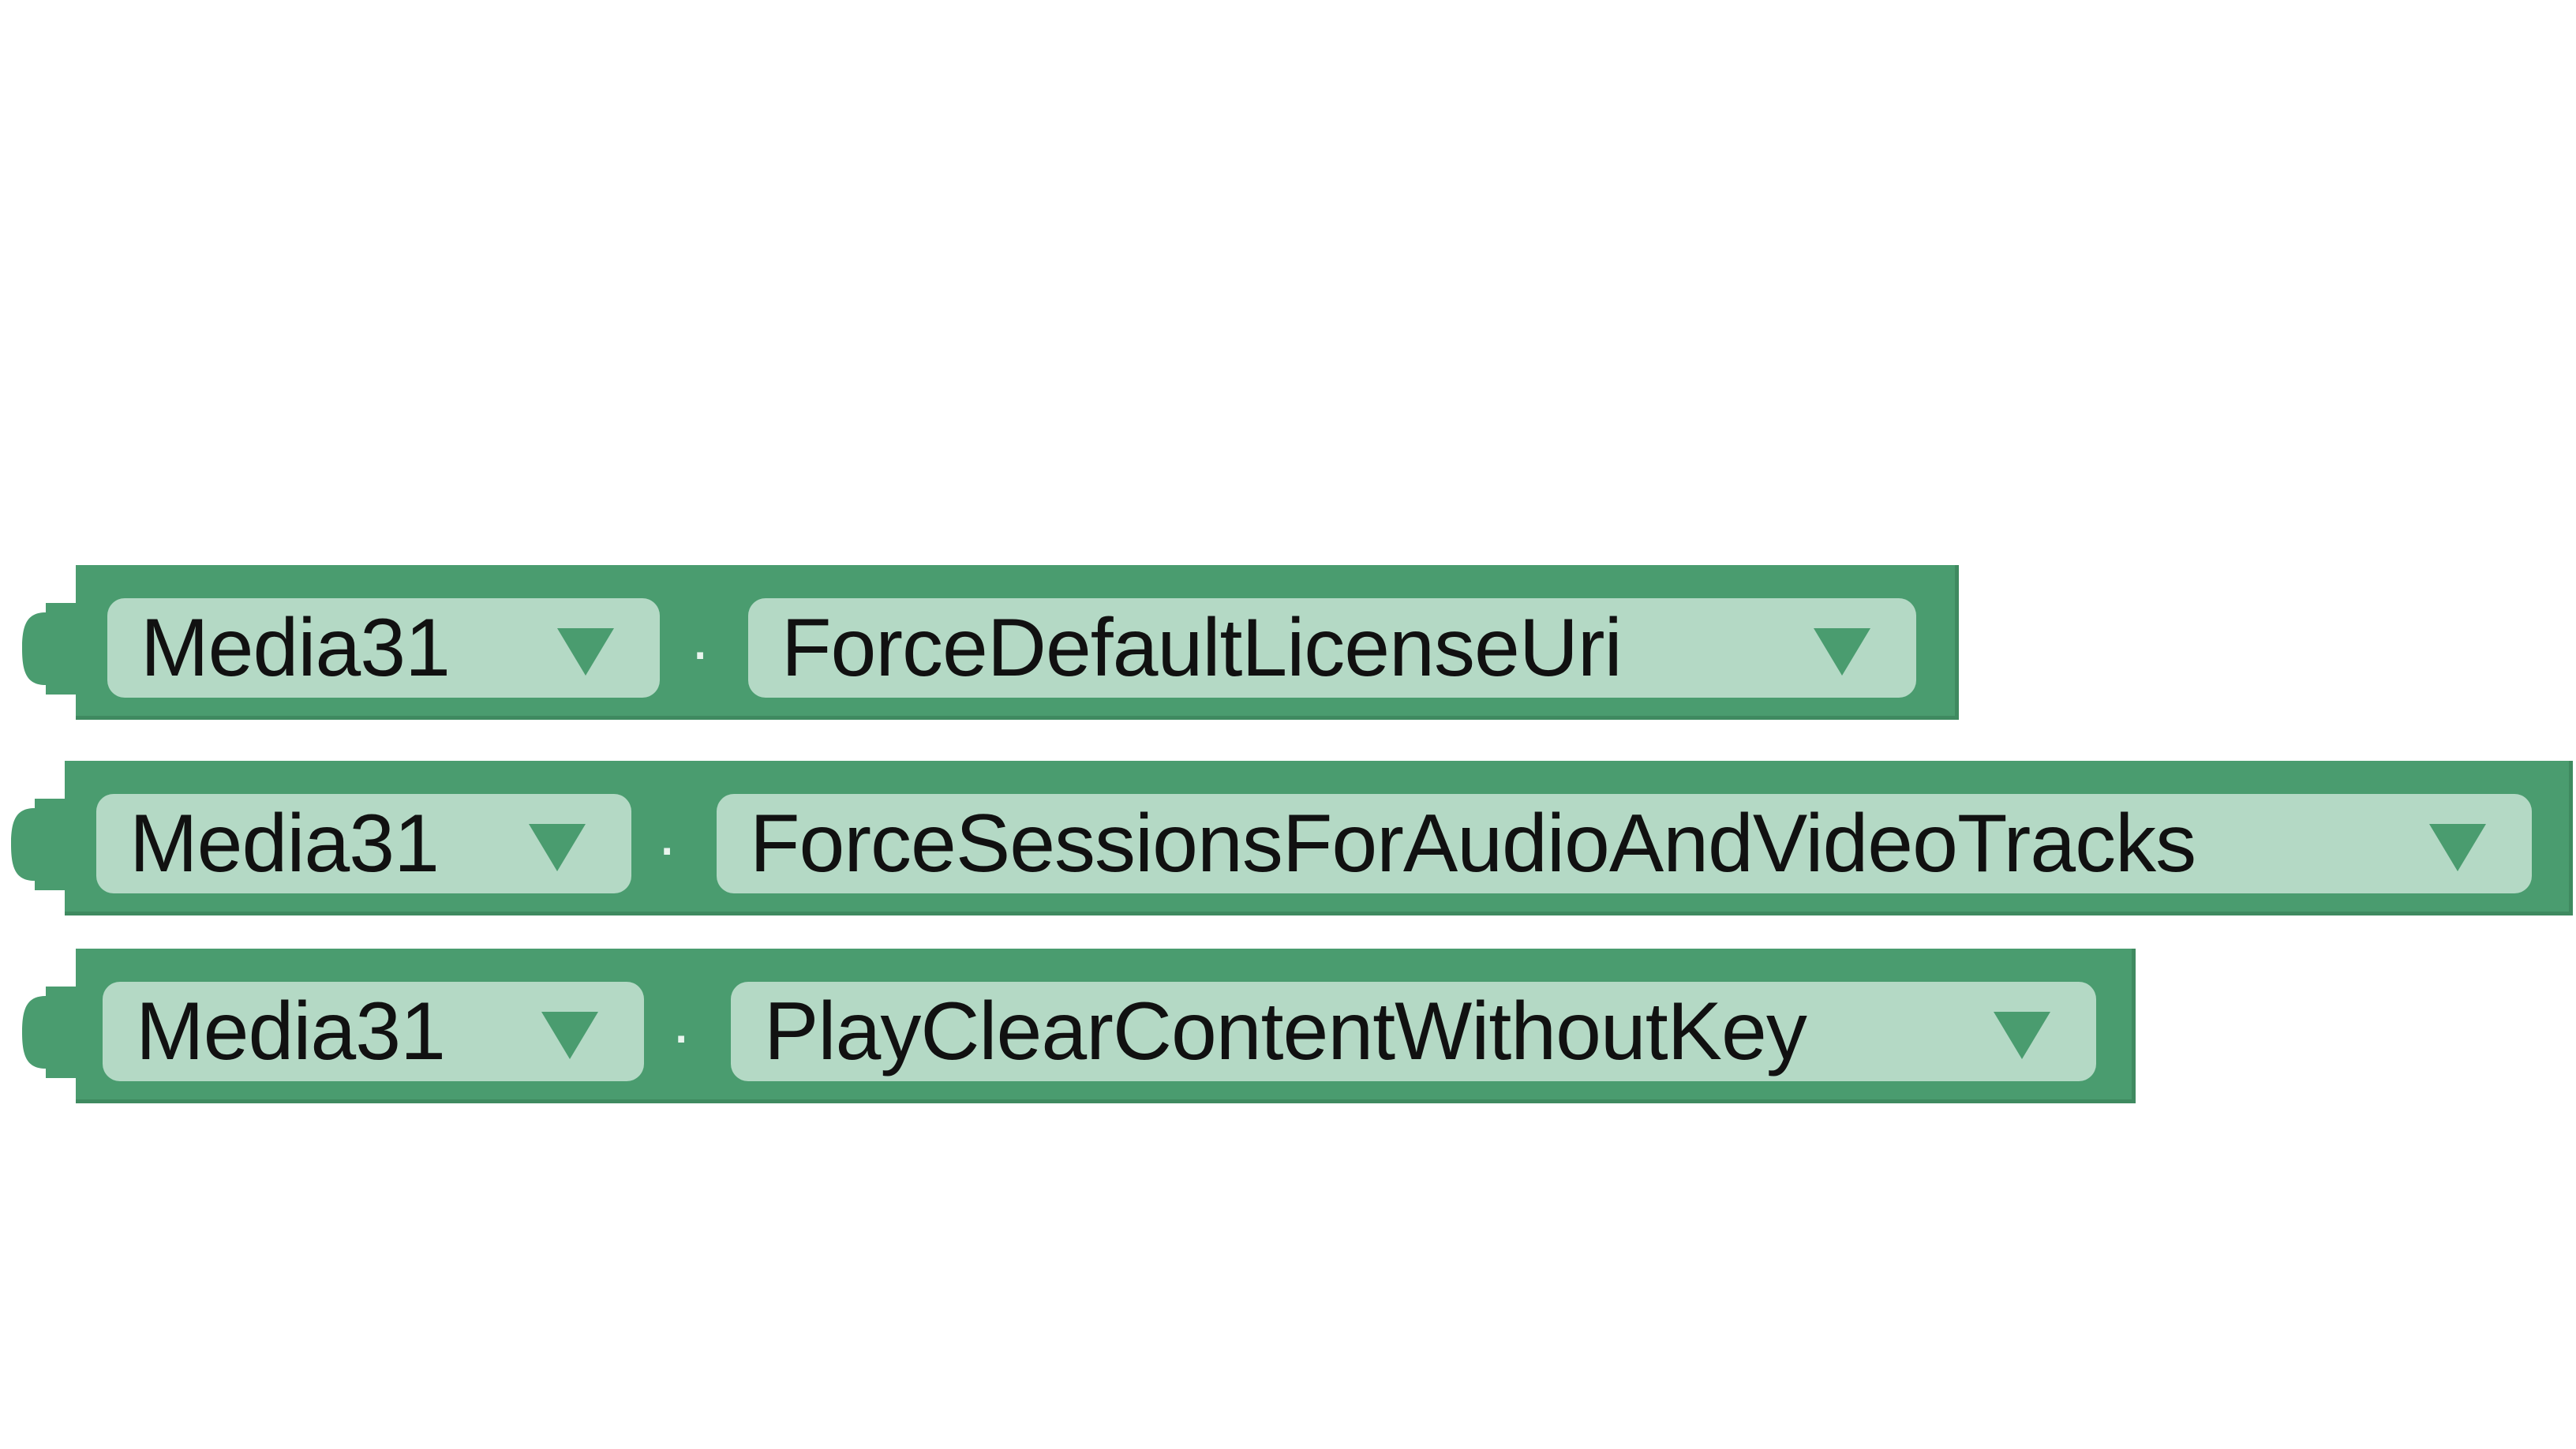 The width and height of the screenshot is (2576, 1449). What do you see at coordinates (1473, 843) in the screenshot?
I see `property-dropdown-label: ForceSessionsForAudioAndVideoTracks` at bounding box center [1473, 843].